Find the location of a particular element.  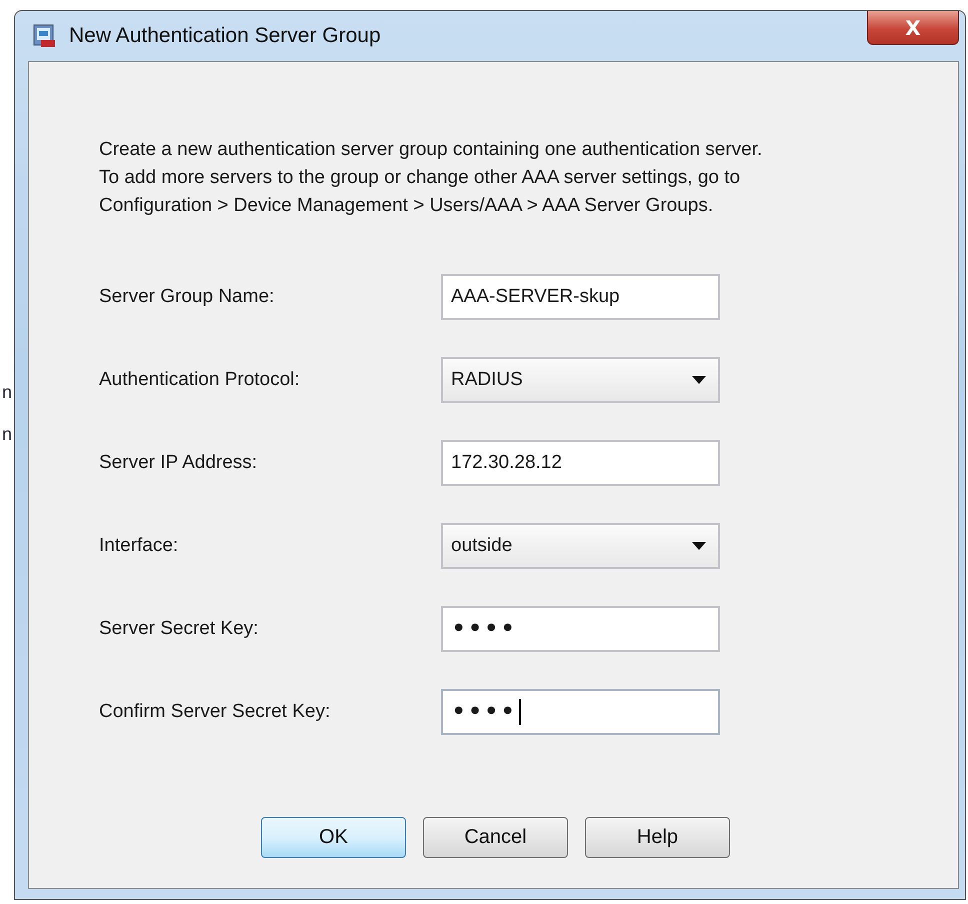

dialog-button: OK is located at coordinates (333, 837).